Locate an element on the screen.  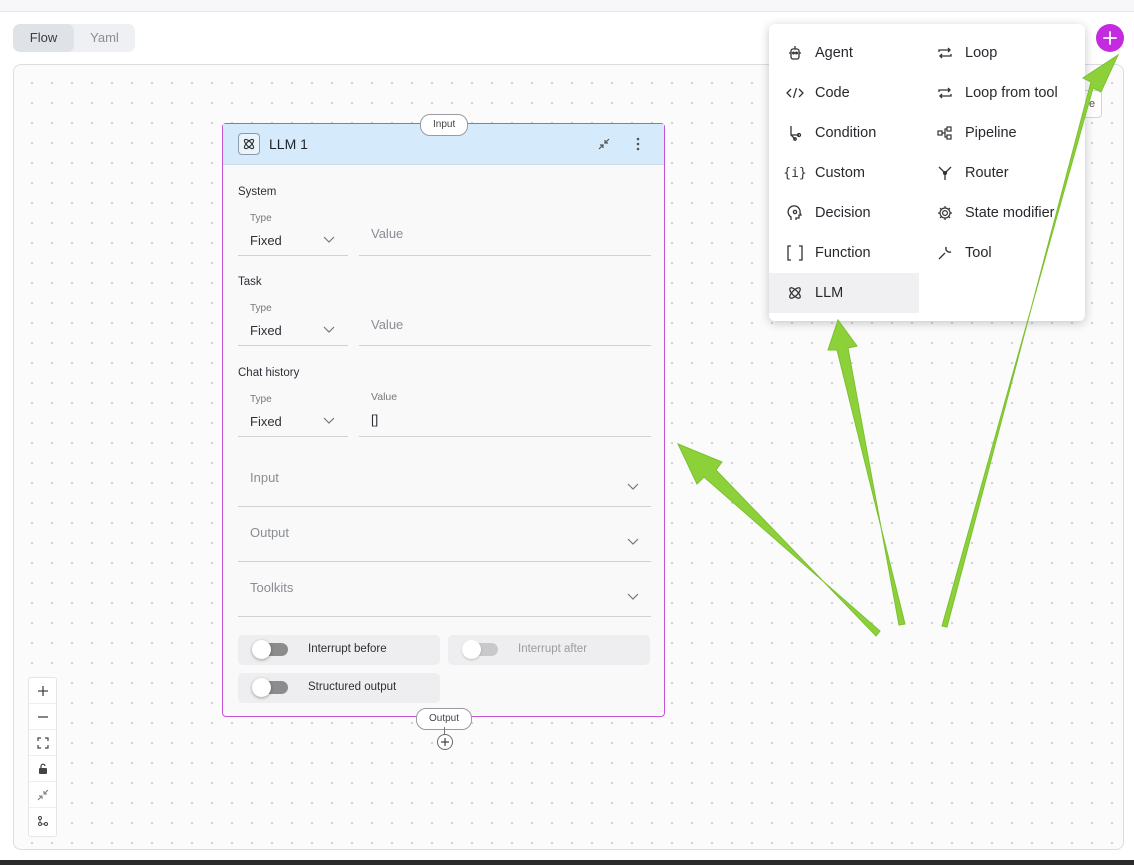
minus-icon is located at coordinates (42, 716).